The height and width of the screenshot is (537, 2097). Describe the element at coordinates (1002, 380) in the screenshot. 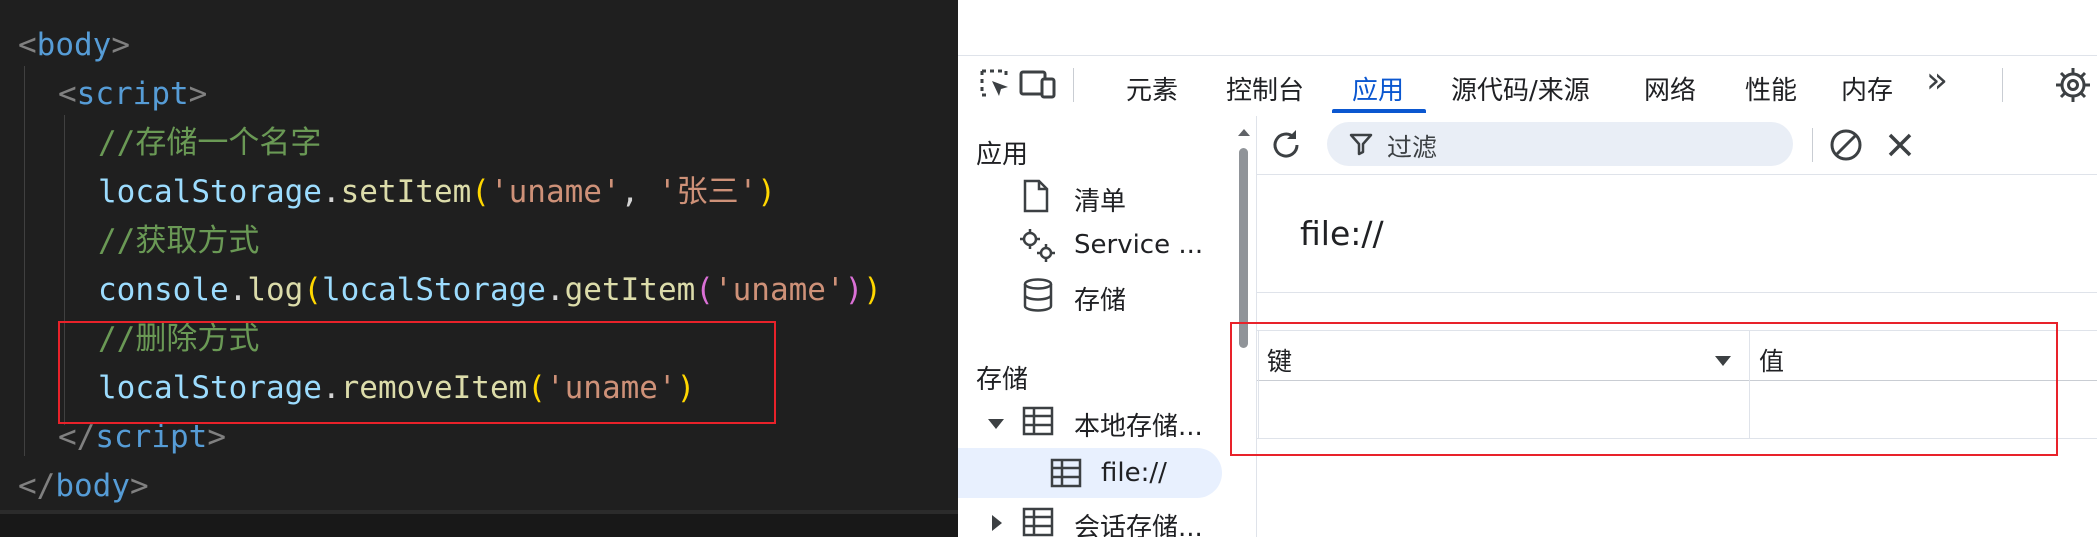

I see `sidebar-heading-storage: 存储` at that location.